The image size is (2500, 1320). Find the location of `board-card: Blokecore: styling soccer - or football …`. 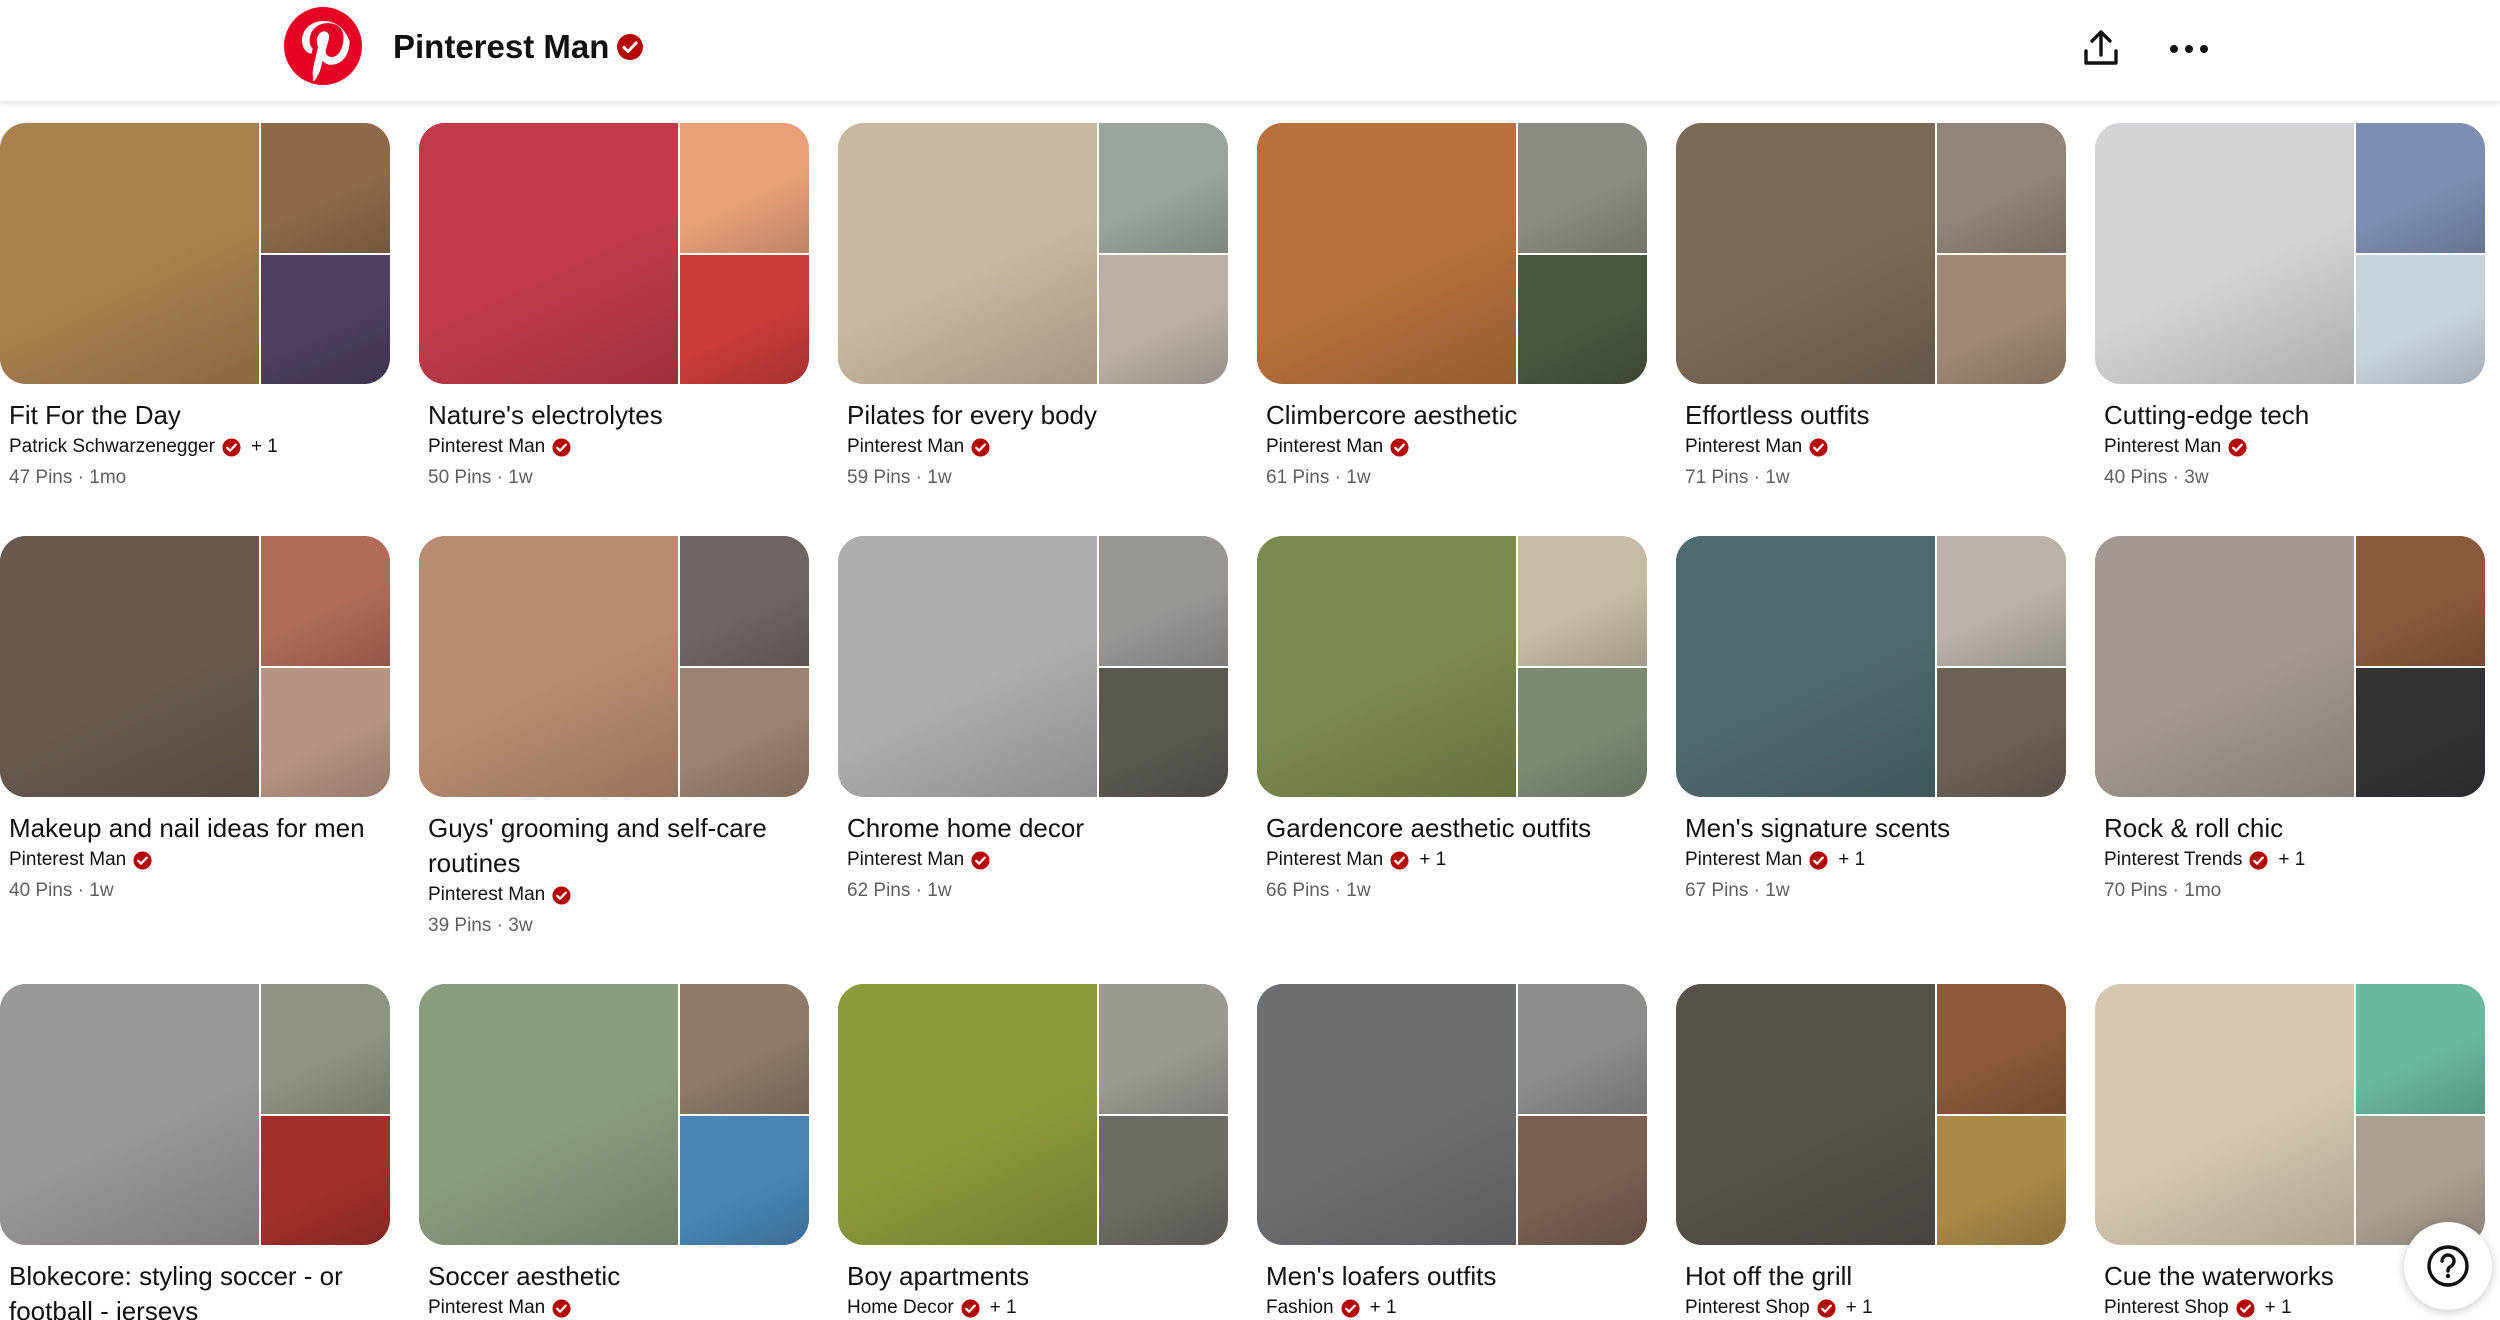

board-card: Blokecore: styling soccer - or football … is located at coordinates (195, 1152).